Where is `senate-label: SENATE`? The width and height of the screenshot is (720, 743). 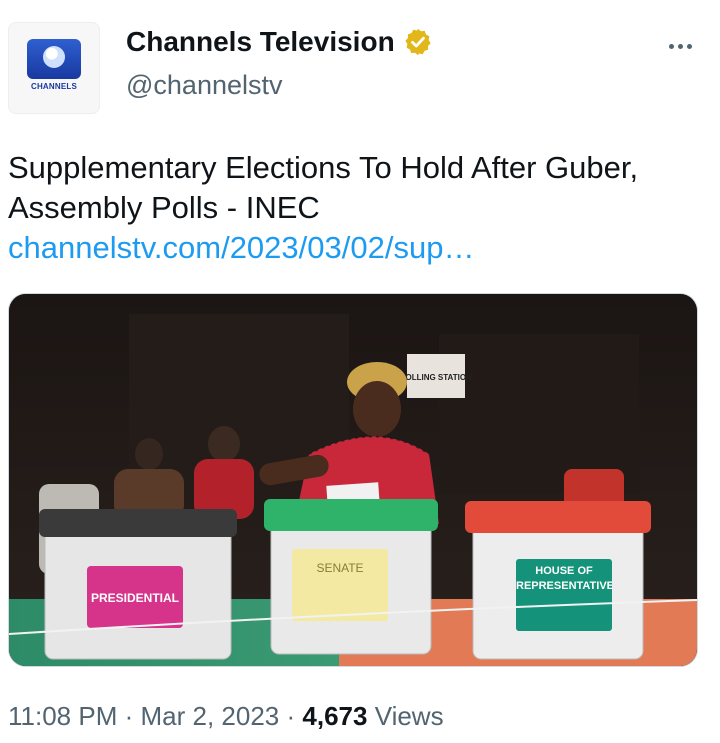 senate-label: SENATE is located at coordinates (339, 568).